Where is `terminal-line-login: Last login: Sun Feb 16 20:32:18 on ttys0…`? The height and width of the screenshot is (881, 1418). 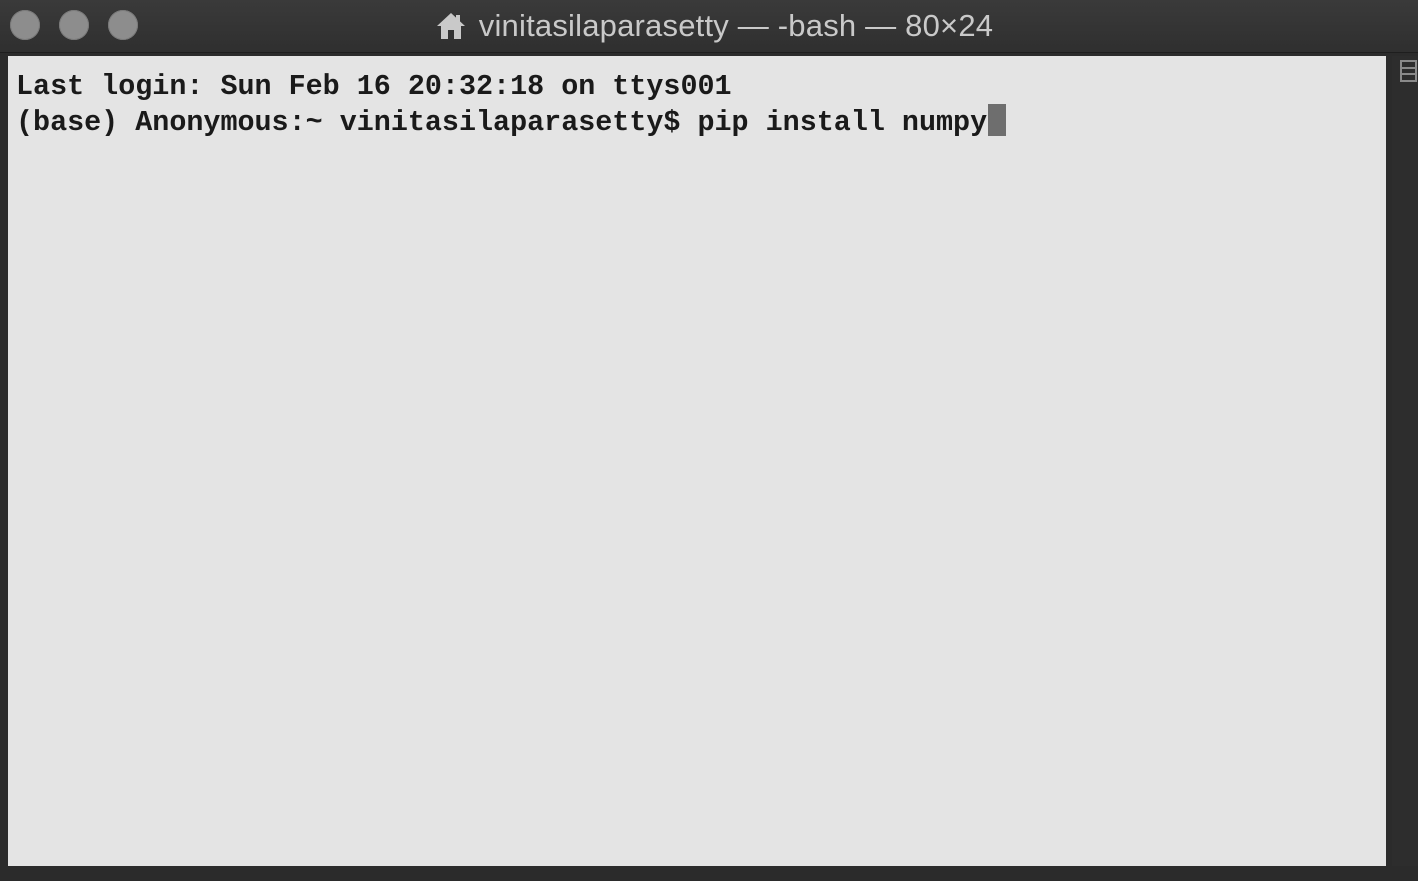 terminal-line-login: Last login: Sun Feb 16 20:32:18 on ttys0… is located at coordinates (701, 87).